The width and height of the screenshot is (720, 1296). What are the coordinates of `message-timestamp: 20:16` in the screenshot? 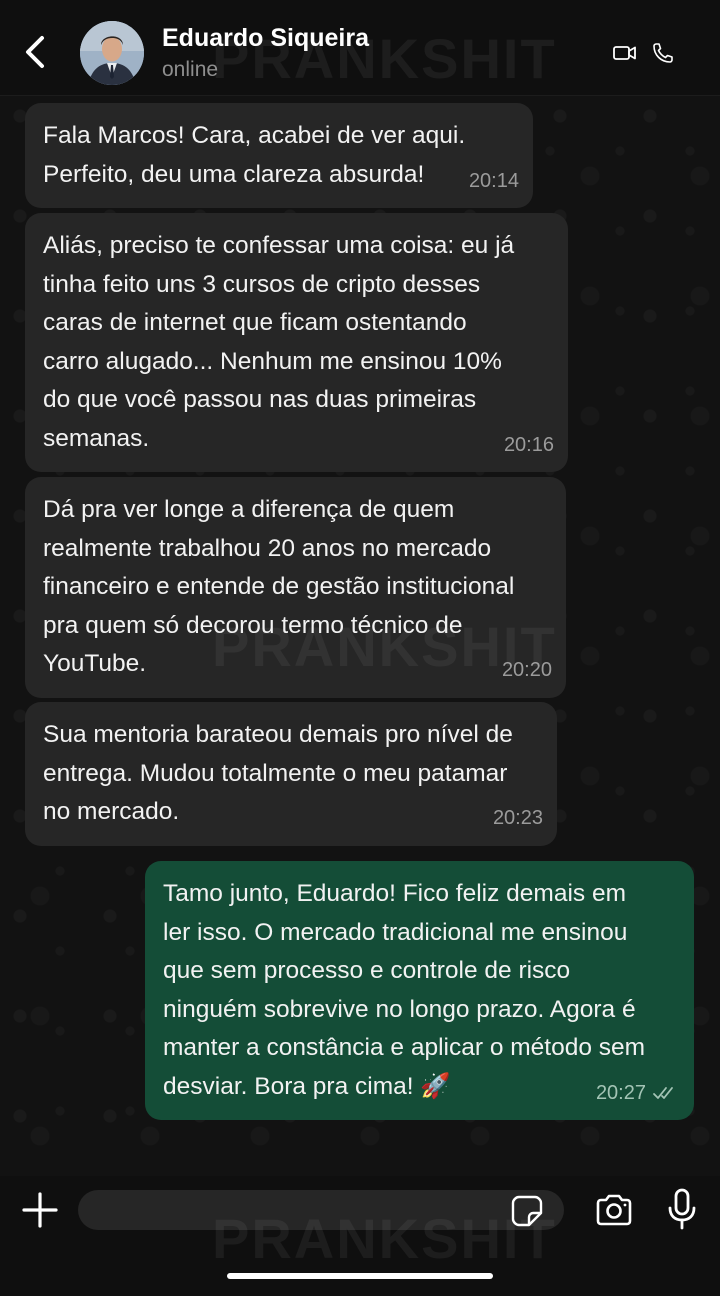 It's located at (529, 445).